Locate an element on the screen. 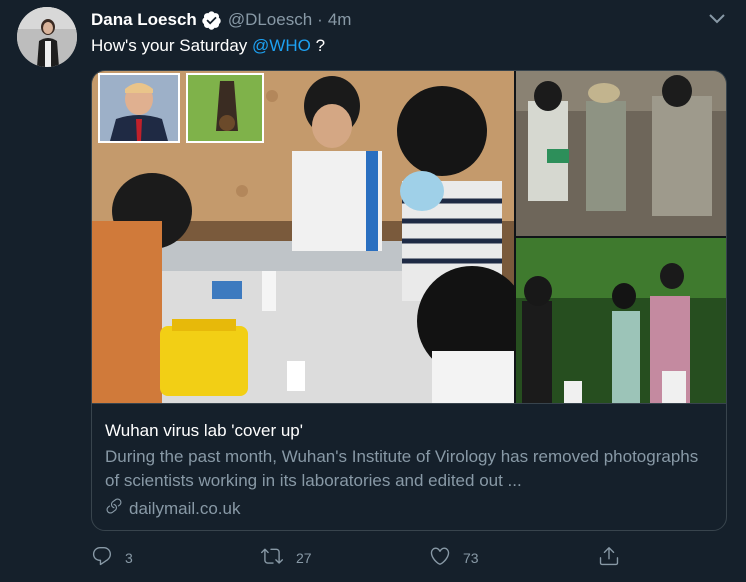  tweet-text-after: ? is located at coordinates (318, 45).